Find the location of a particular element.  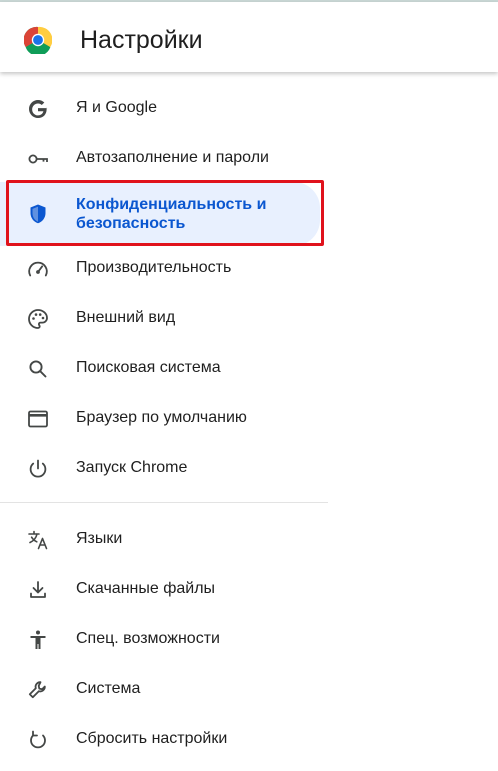

menu-divider is located at coordinates (164, 502).